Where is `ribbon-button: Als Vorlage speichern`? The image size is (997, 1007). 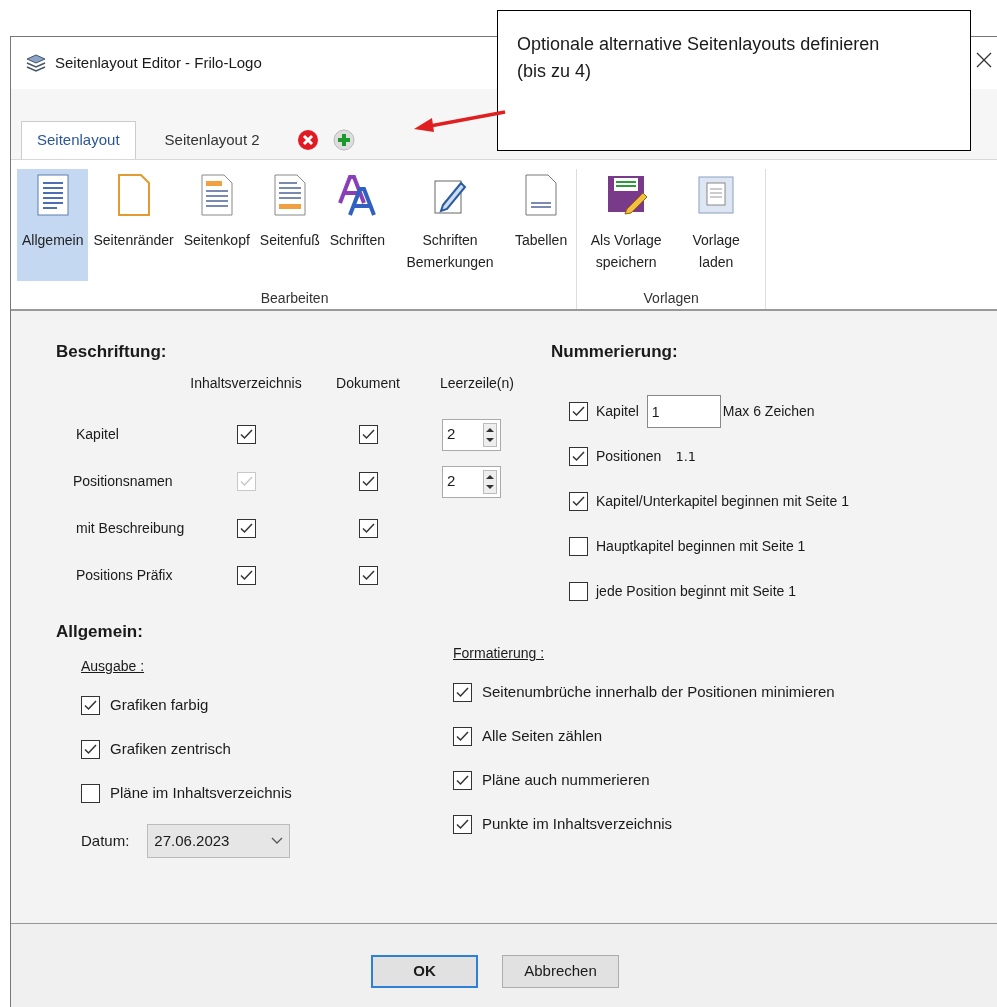 ribbon-button: Als Vorlage speichern is located at coordinates (626, 225).